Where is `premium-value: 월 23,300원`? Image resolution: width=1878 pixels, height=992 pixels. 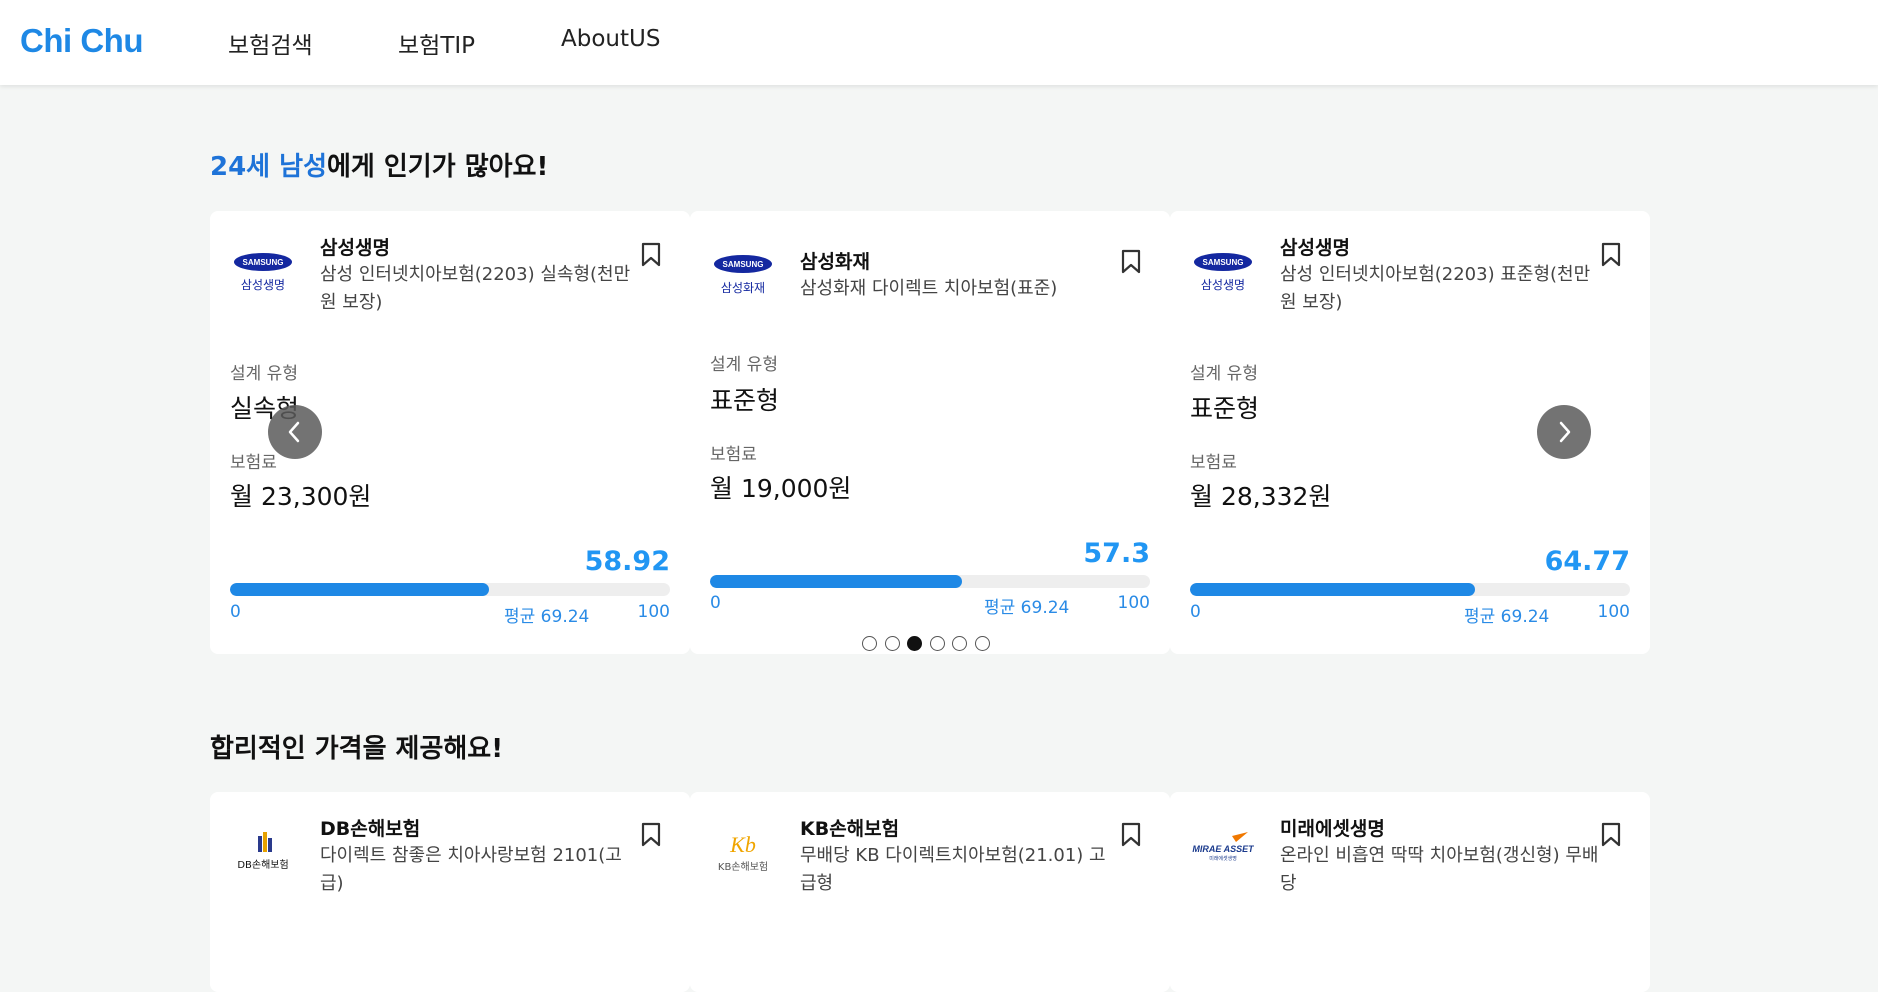
premium-value: 월 23,300원 is located at coordinates (301, 496).